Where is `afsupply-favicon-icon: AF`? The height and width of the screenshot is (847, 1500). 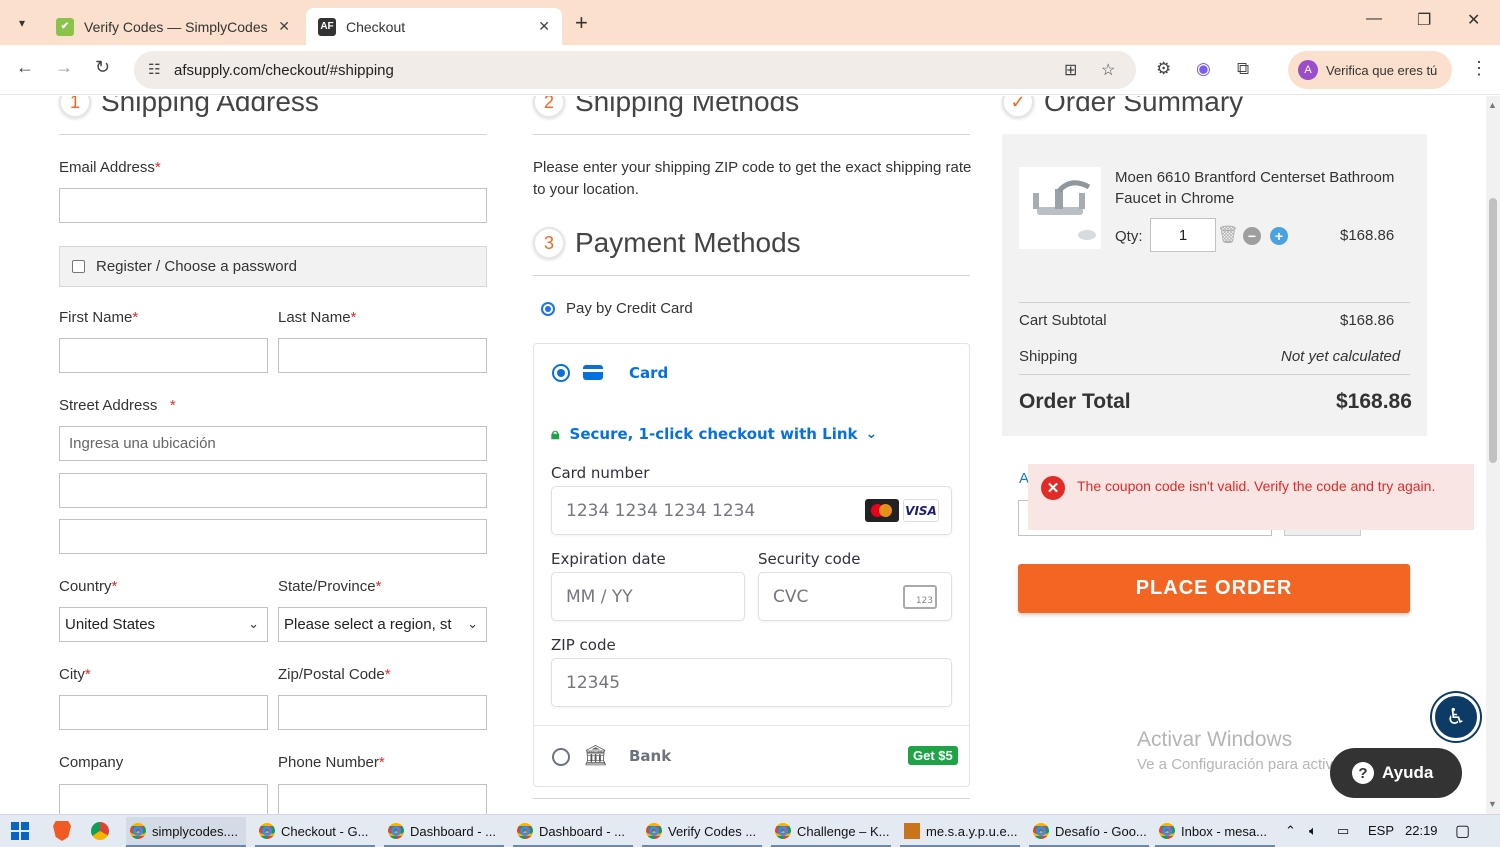
afsupply-favicon-icon: AF is located at coordinates (327, 26).